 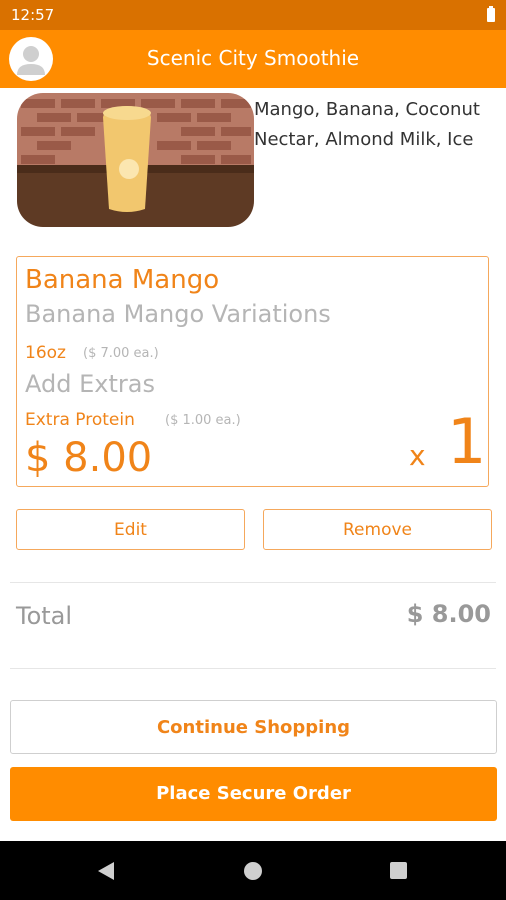 What do you see at coordinates (203, 420) in the screenshot?
I see `extra-price: ($ 1.00 ea.)` at bounding box center [203, 420].